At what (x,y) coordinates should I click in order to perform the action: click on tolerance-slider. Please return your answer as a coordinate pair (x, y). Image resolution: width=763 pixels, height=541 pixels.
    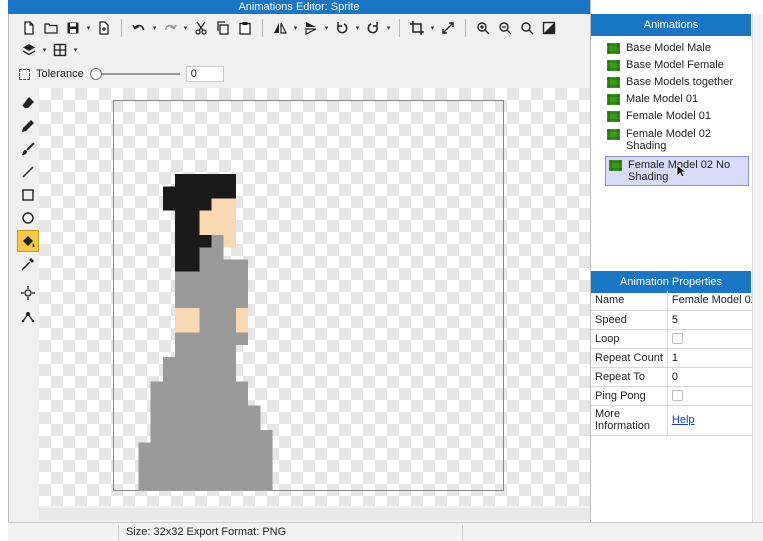
    Looking at the image, I should click on (134, 74).